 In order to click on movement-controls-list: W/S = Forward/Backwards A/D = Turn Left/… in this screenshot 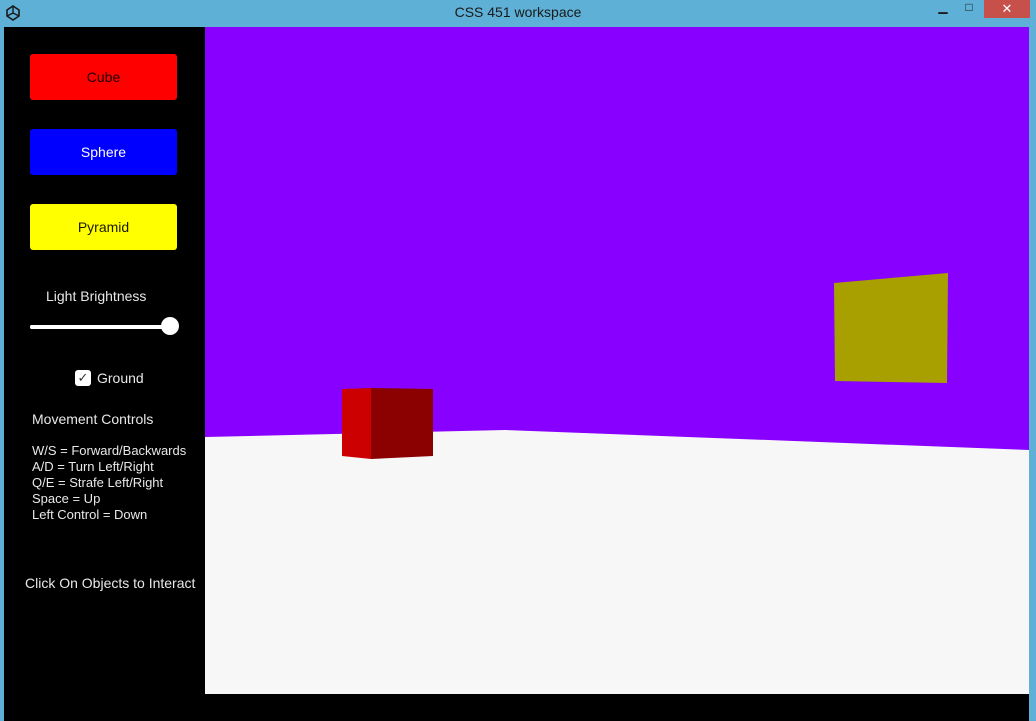, I will do `click(109, 483)`.